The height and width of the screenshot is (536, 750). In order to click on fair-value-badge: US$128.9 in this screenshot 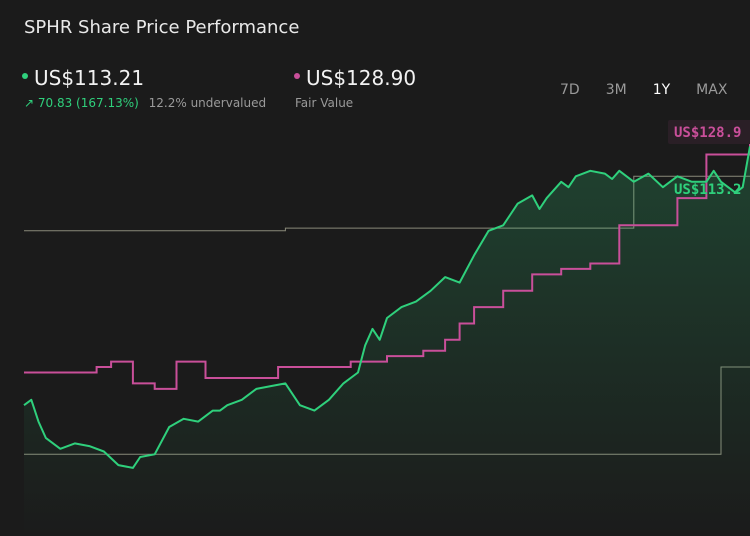, I will do `click(709, 132)`.